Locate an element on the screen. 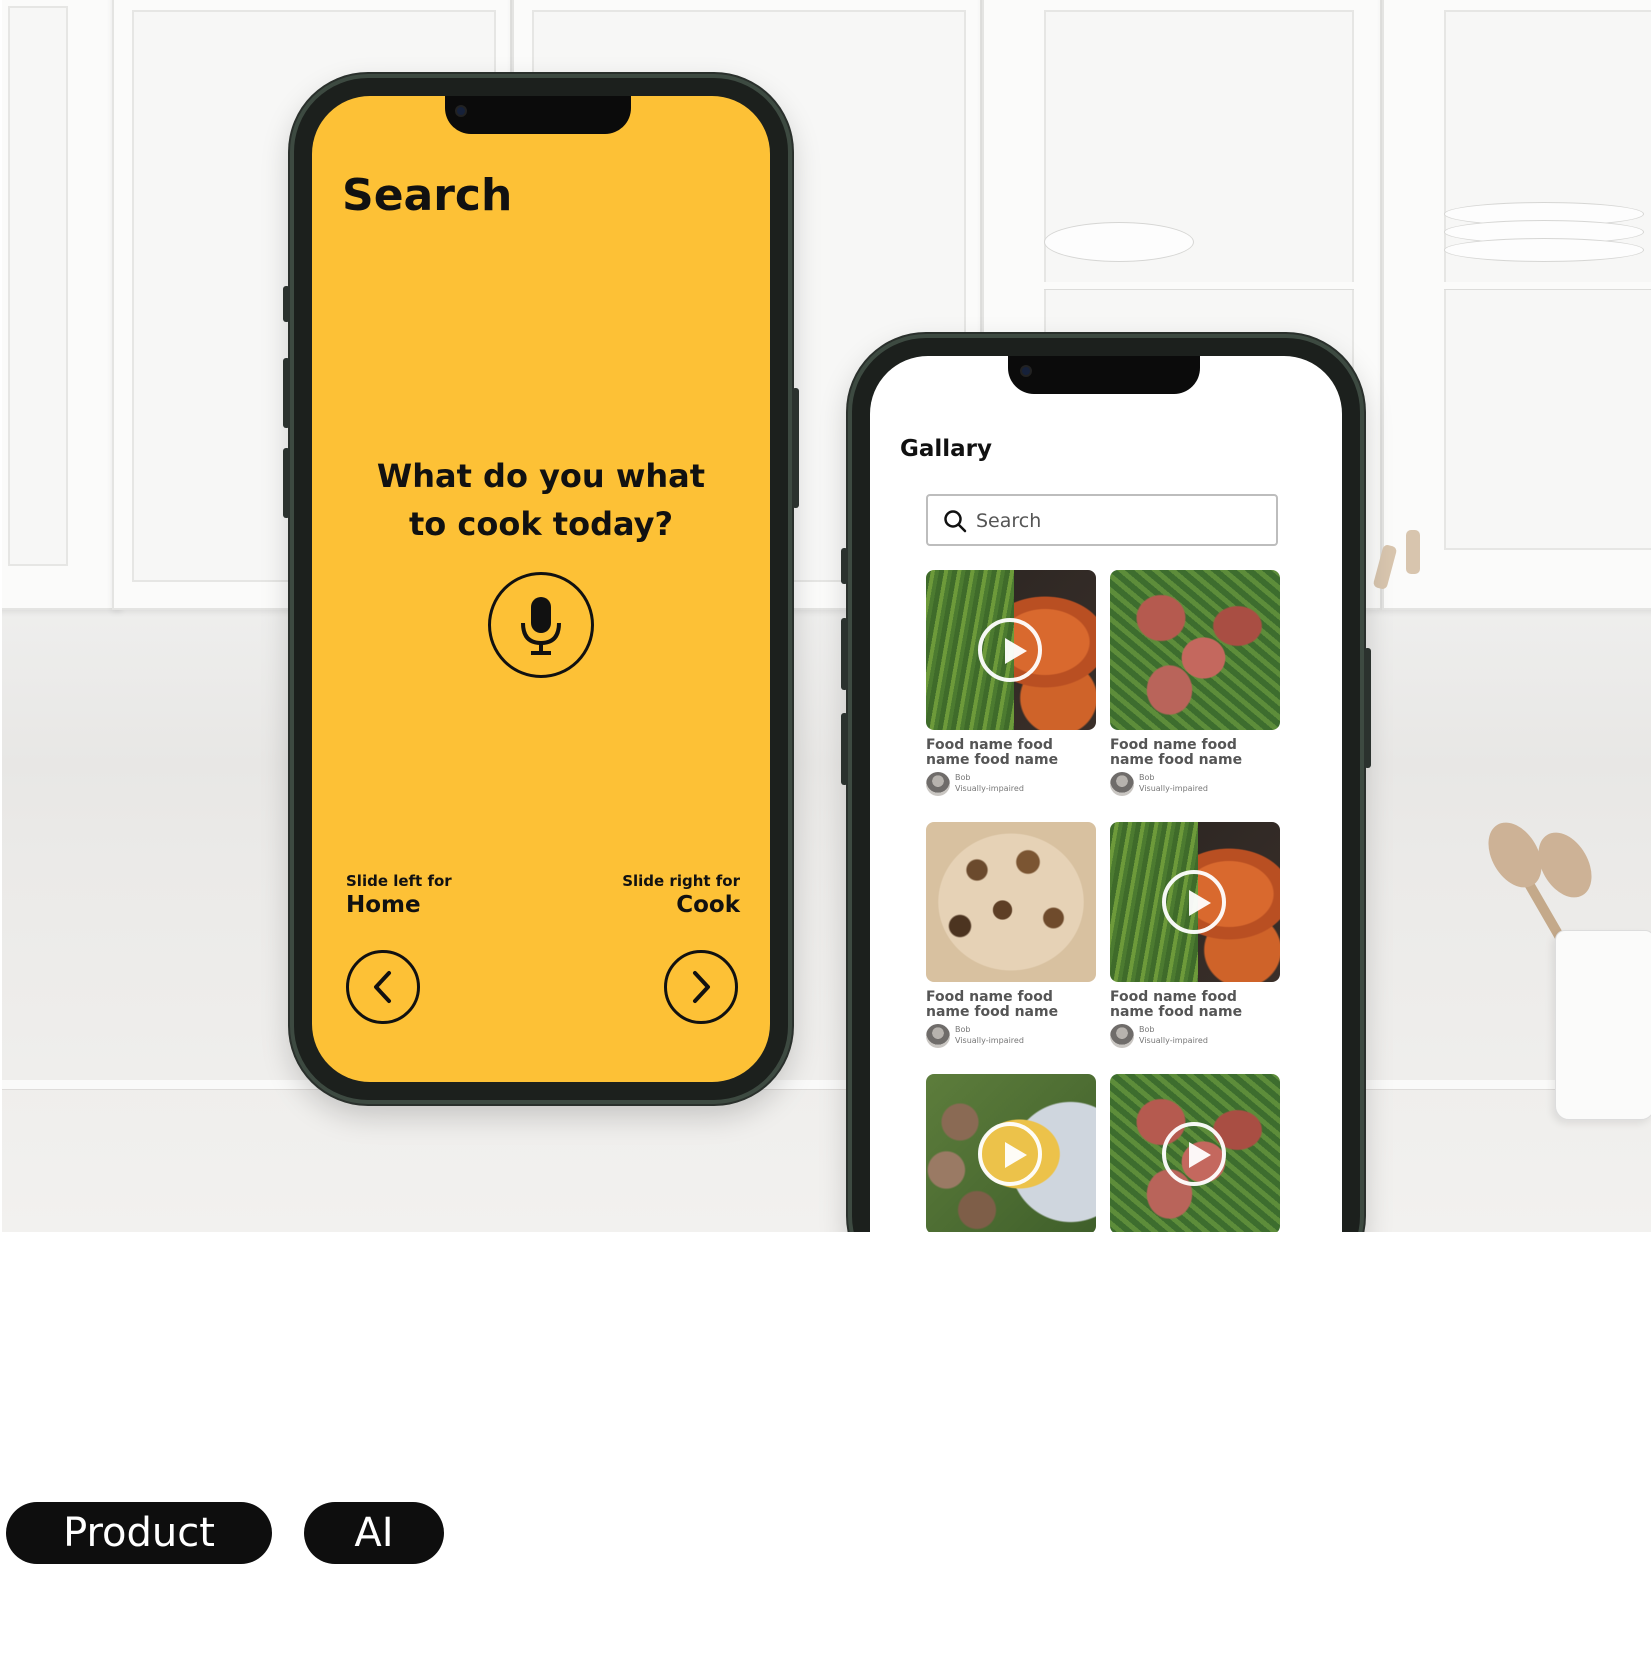 This screenshot has height=1665, width=1651. nav-right-button is located at coordinates (701, 987).